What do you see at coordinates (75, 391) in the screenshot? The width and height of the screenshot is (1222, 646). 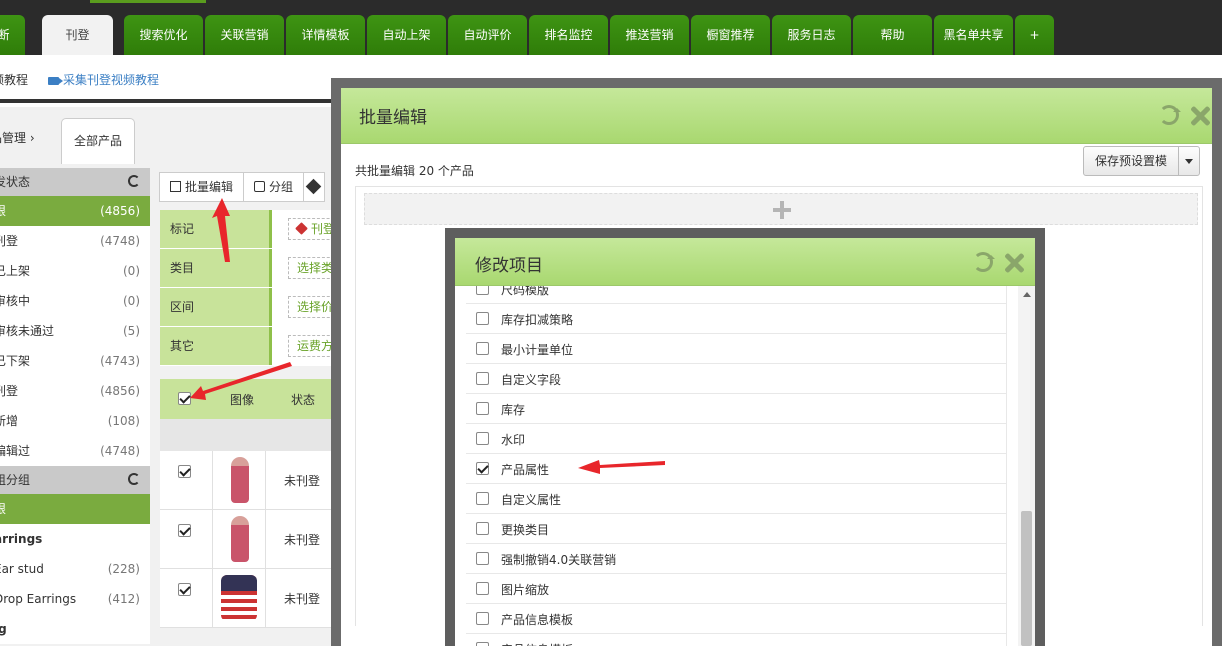 I see `sidebar-item: 刊登 (4856)` at bounding box center [75, 391].